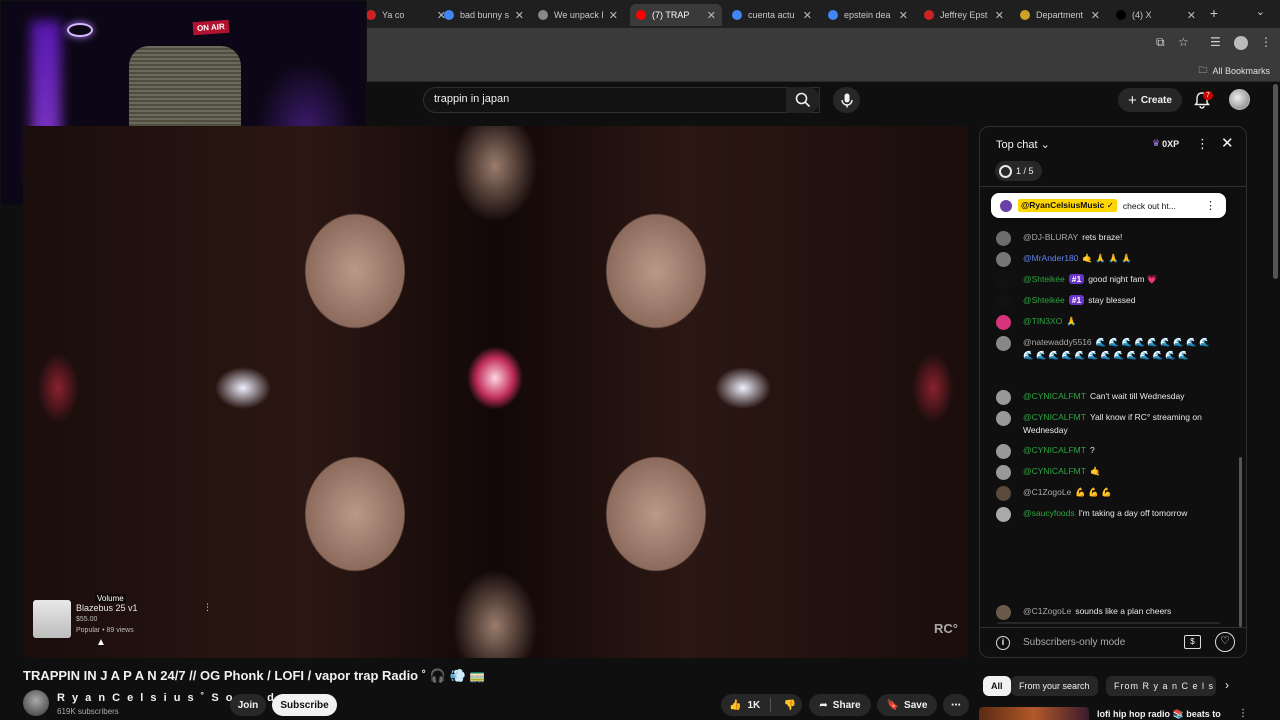 The image size is (1280, 720). What do you see at coordinates (1214, 13) in the screenshot?
I see `new-tab-button: +` at bounding box center [1214, 13].